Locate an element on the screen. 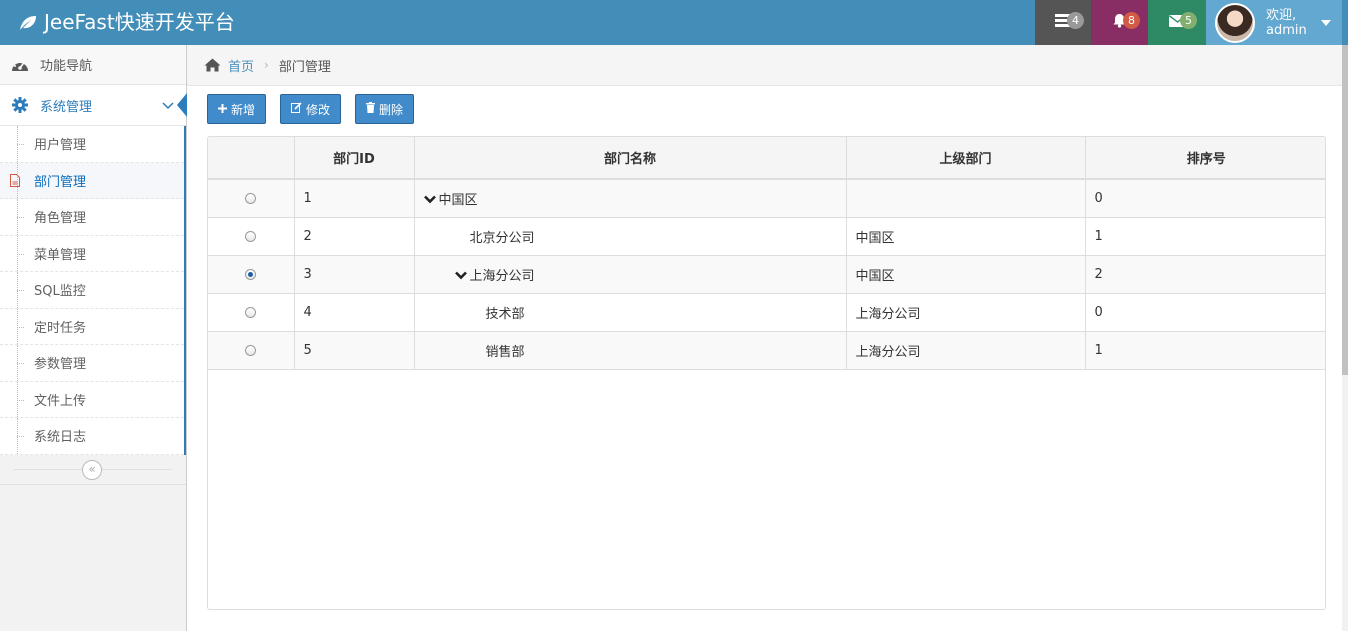 The image size is (1348, 631). messages-button: 5 is located at coordinates (1177, 22).